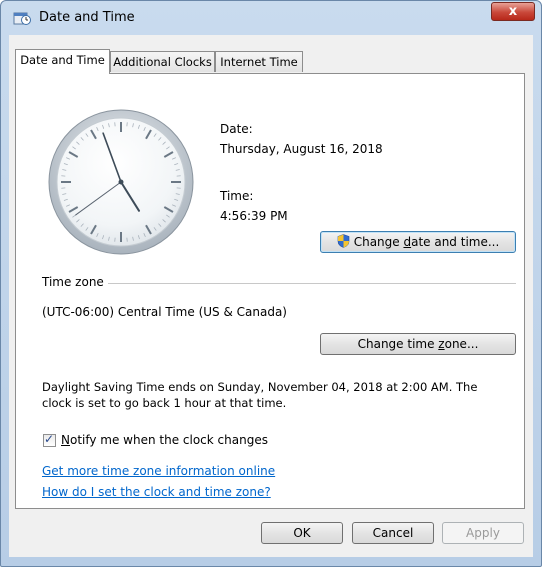 Image resolution: width=542 pixels, height=567 pixels. I want to click on notify-checkbox: ✓, so click(49, 439).